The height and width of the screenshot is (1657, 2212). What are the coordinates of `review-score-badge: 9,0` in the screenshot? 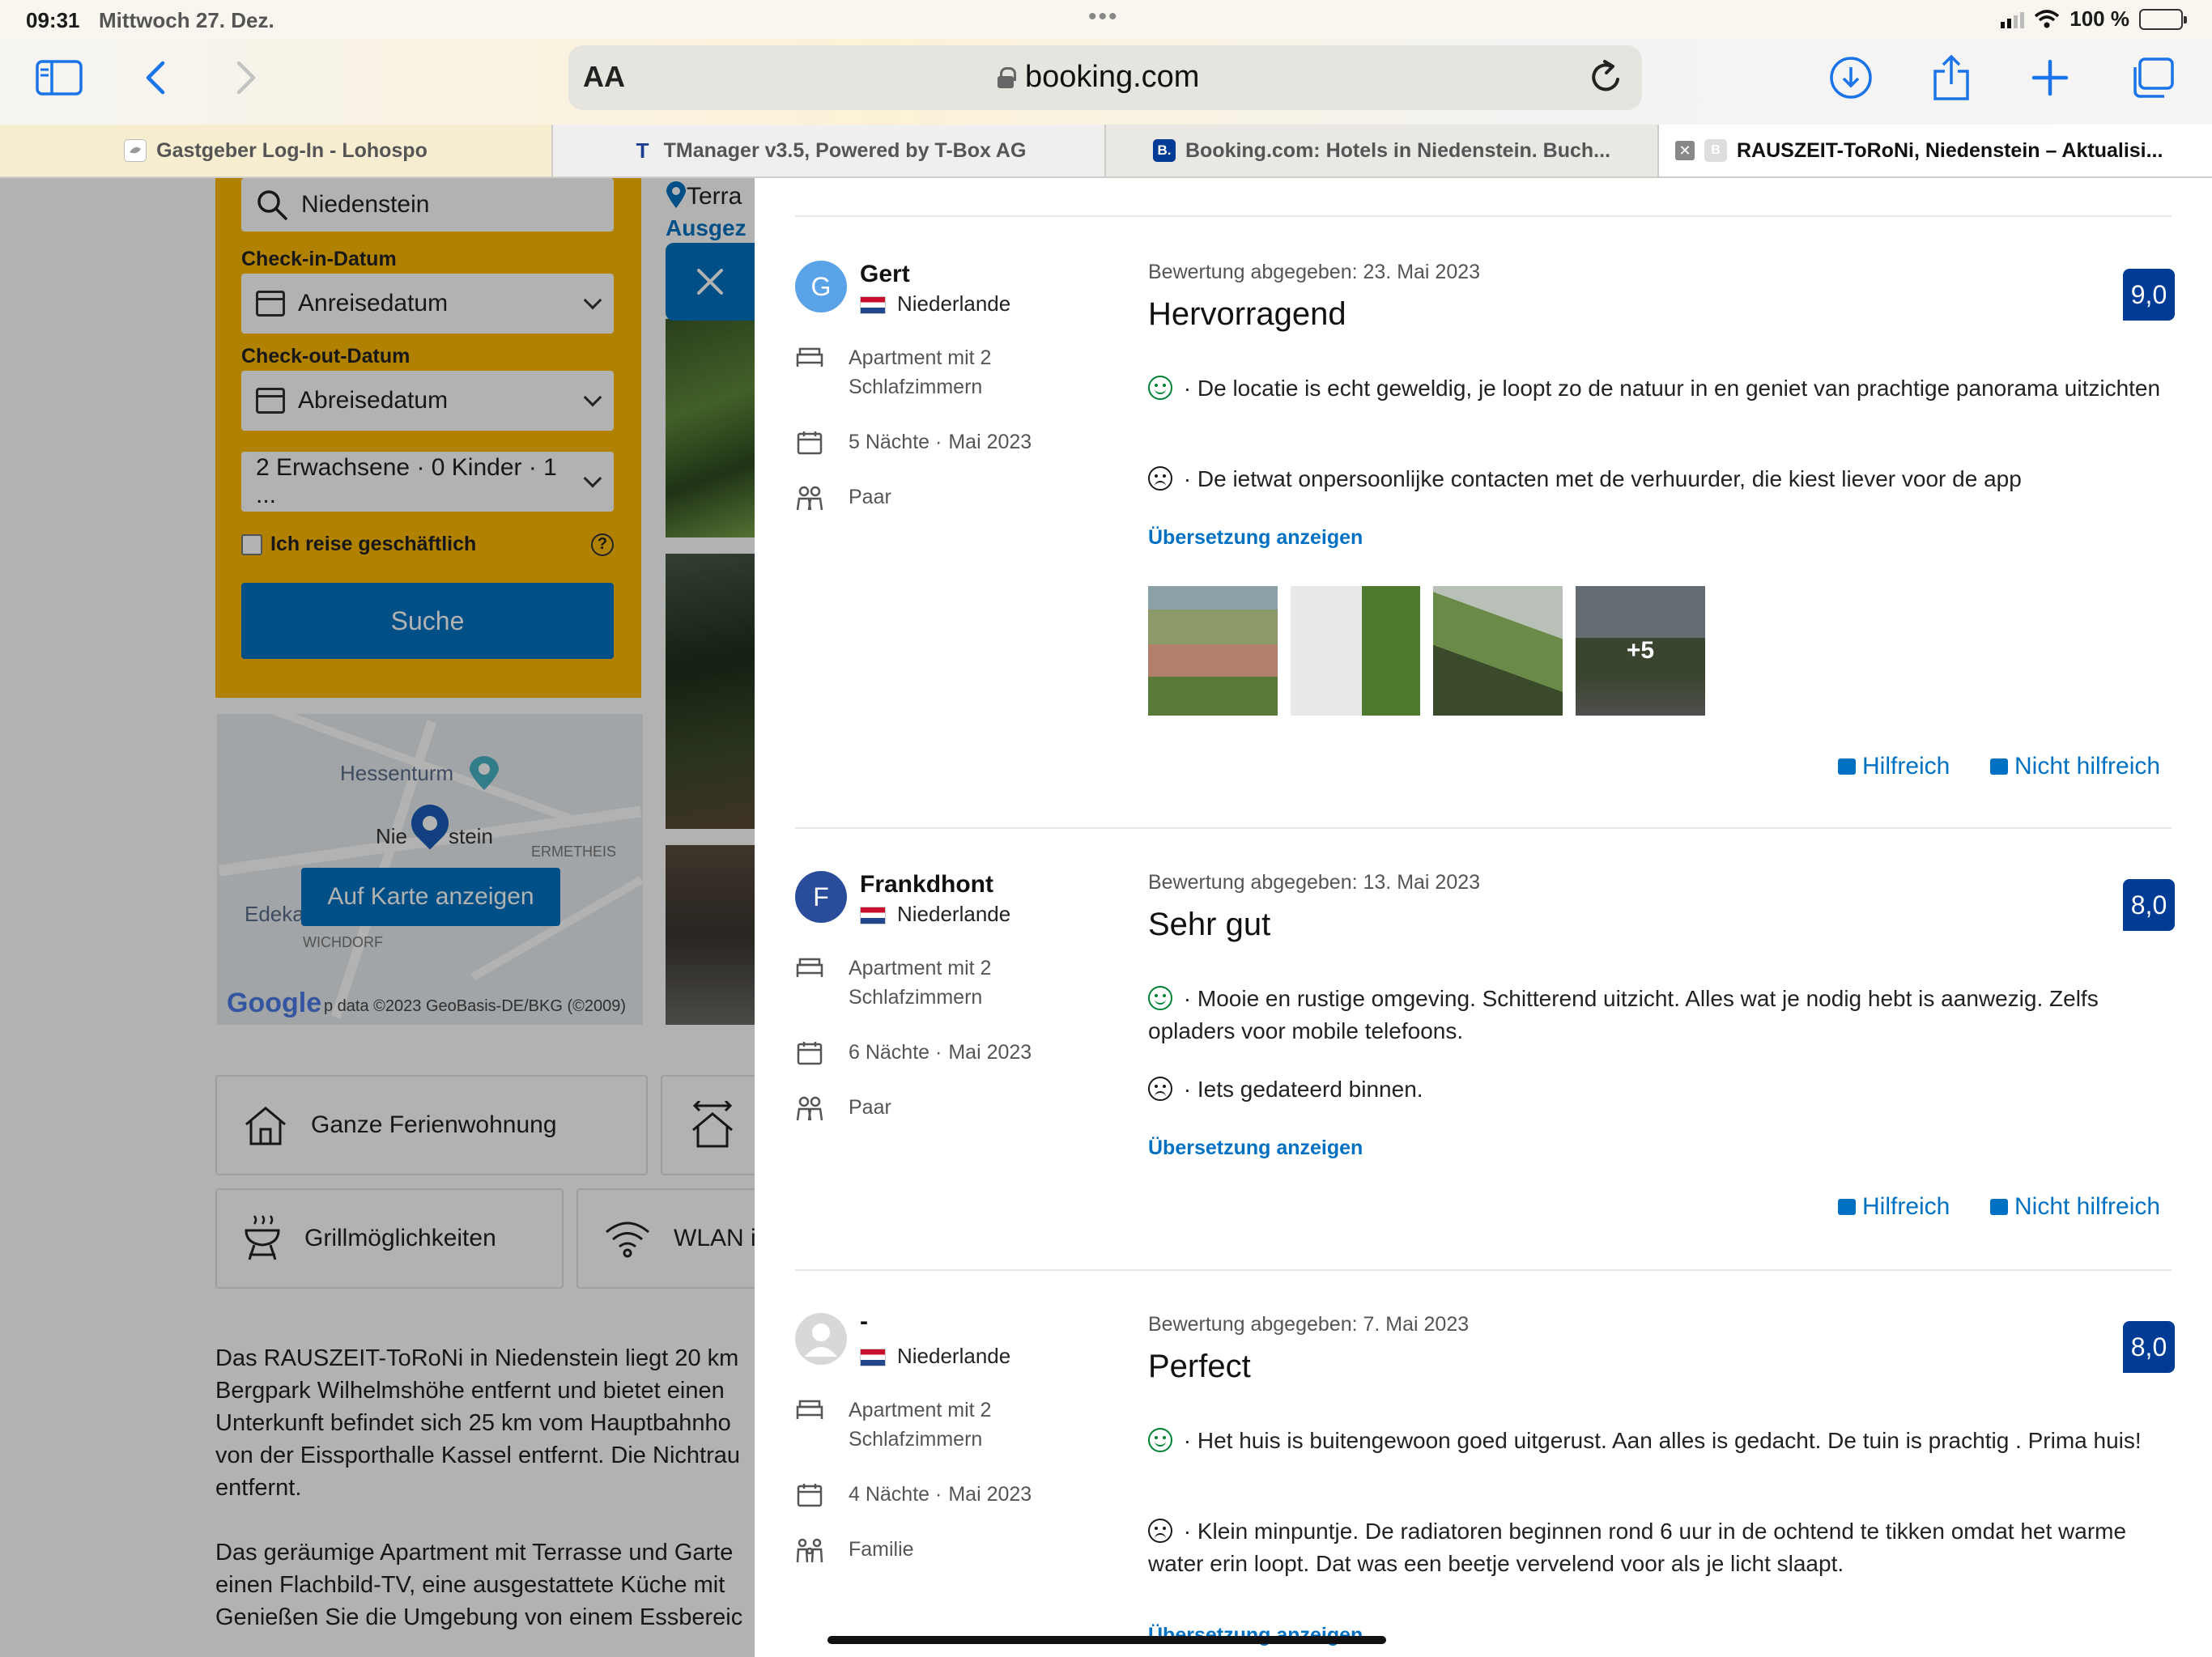 It's located at (2149, 295).